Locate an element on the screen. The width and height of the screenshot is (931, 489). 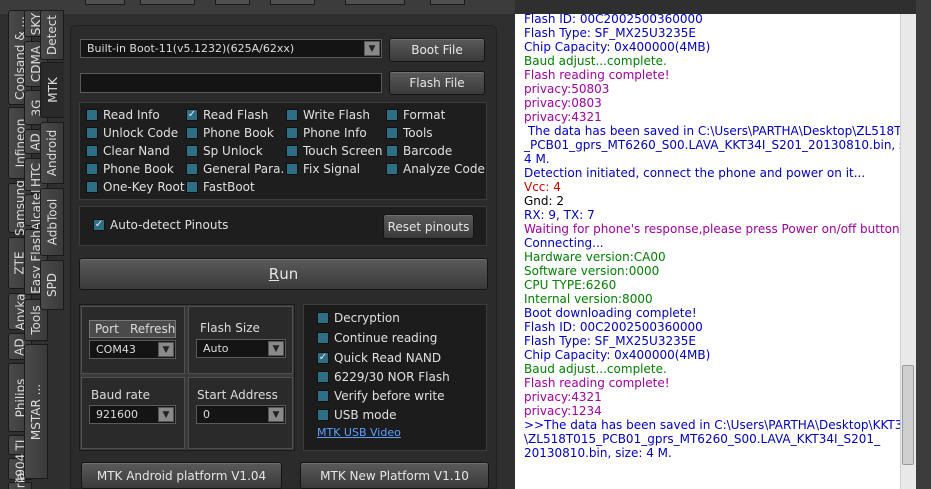
operation-checkbox: Write Flash is located at coordinates (328, 115).